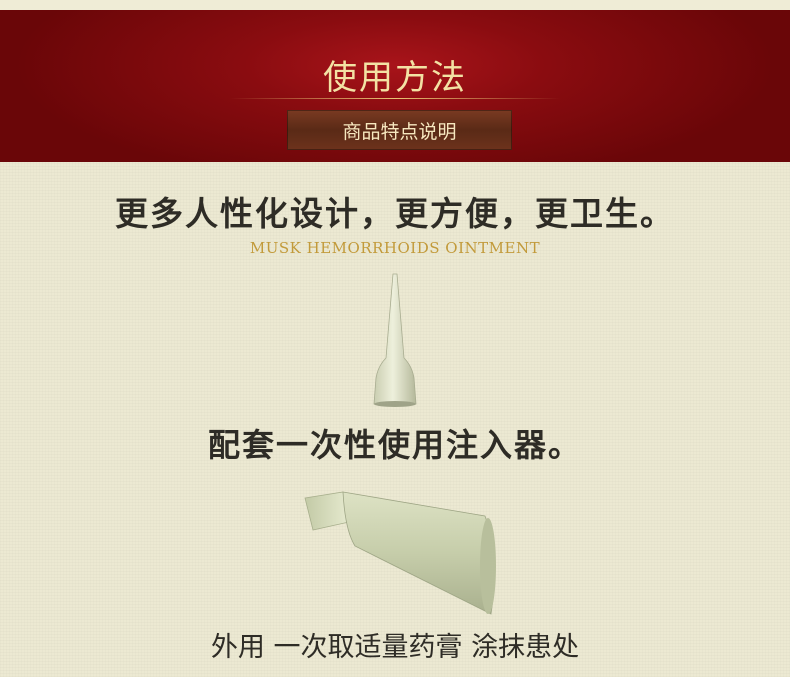 This screenshot has height=677, width=790. What do you see at coordinates (395, 213) in the screenshot?
I see `feature-headline: 更多人性化设计，更方便，更卫生。` at bounding box center [395, 213].